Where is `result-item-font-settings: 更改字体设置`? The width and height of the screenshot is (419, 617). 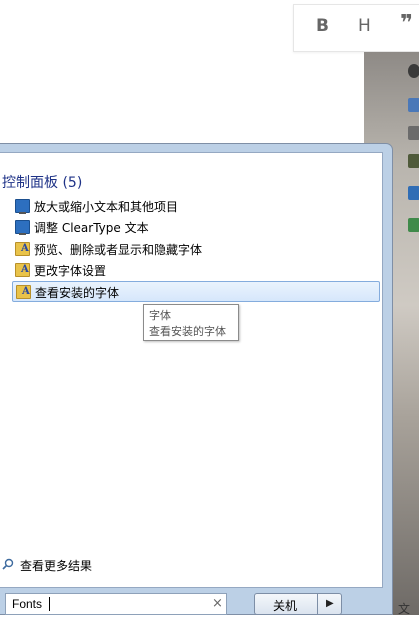 result-item-font-settings: 更改字体设置 is located at coordinates (196, 270).